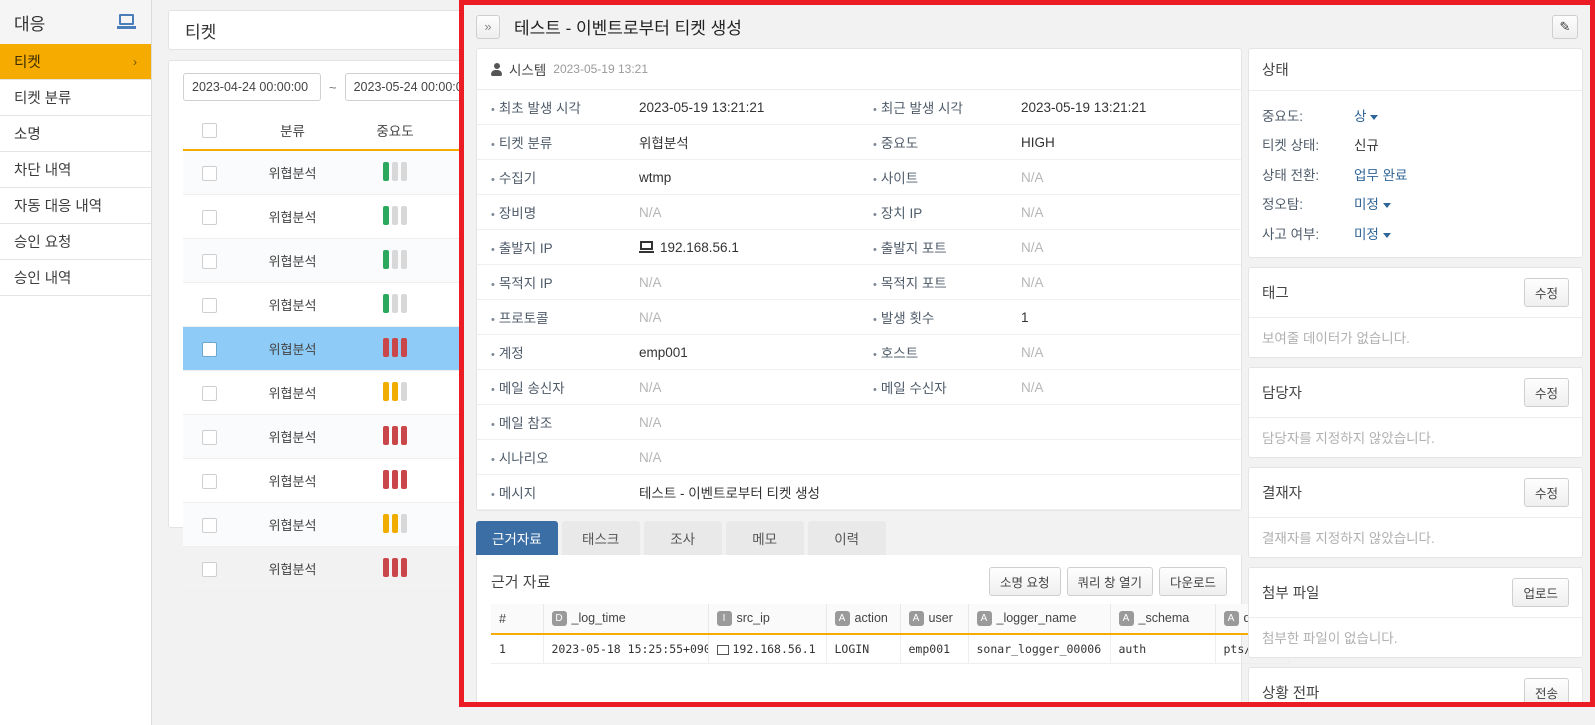 This screenshot has height=725, width=1595. I want to click on collapse-icon: », so click(488, 26).